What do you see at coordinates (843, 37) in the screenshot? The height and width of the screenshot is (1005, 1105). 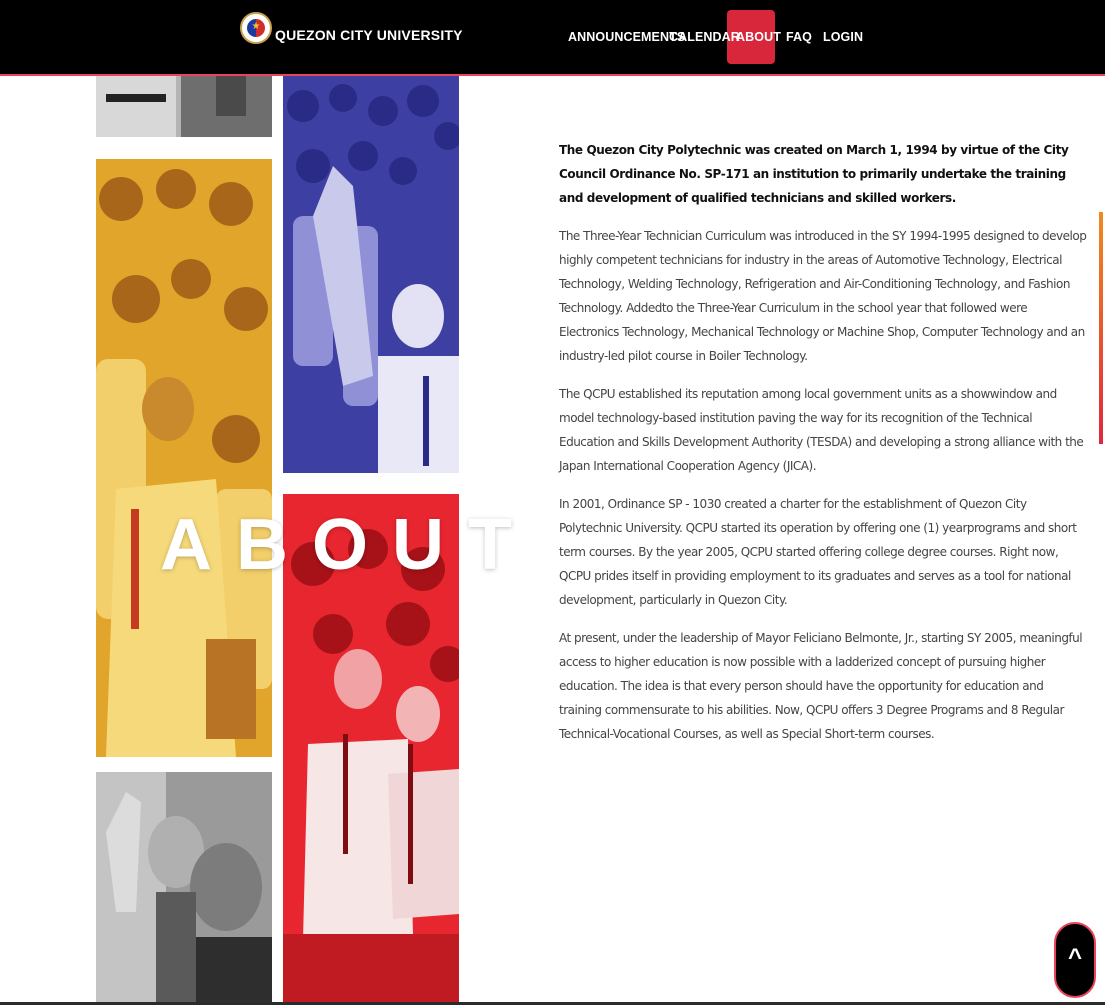 I see `nav-login: LOGIN` at bounding box center [843, 37].